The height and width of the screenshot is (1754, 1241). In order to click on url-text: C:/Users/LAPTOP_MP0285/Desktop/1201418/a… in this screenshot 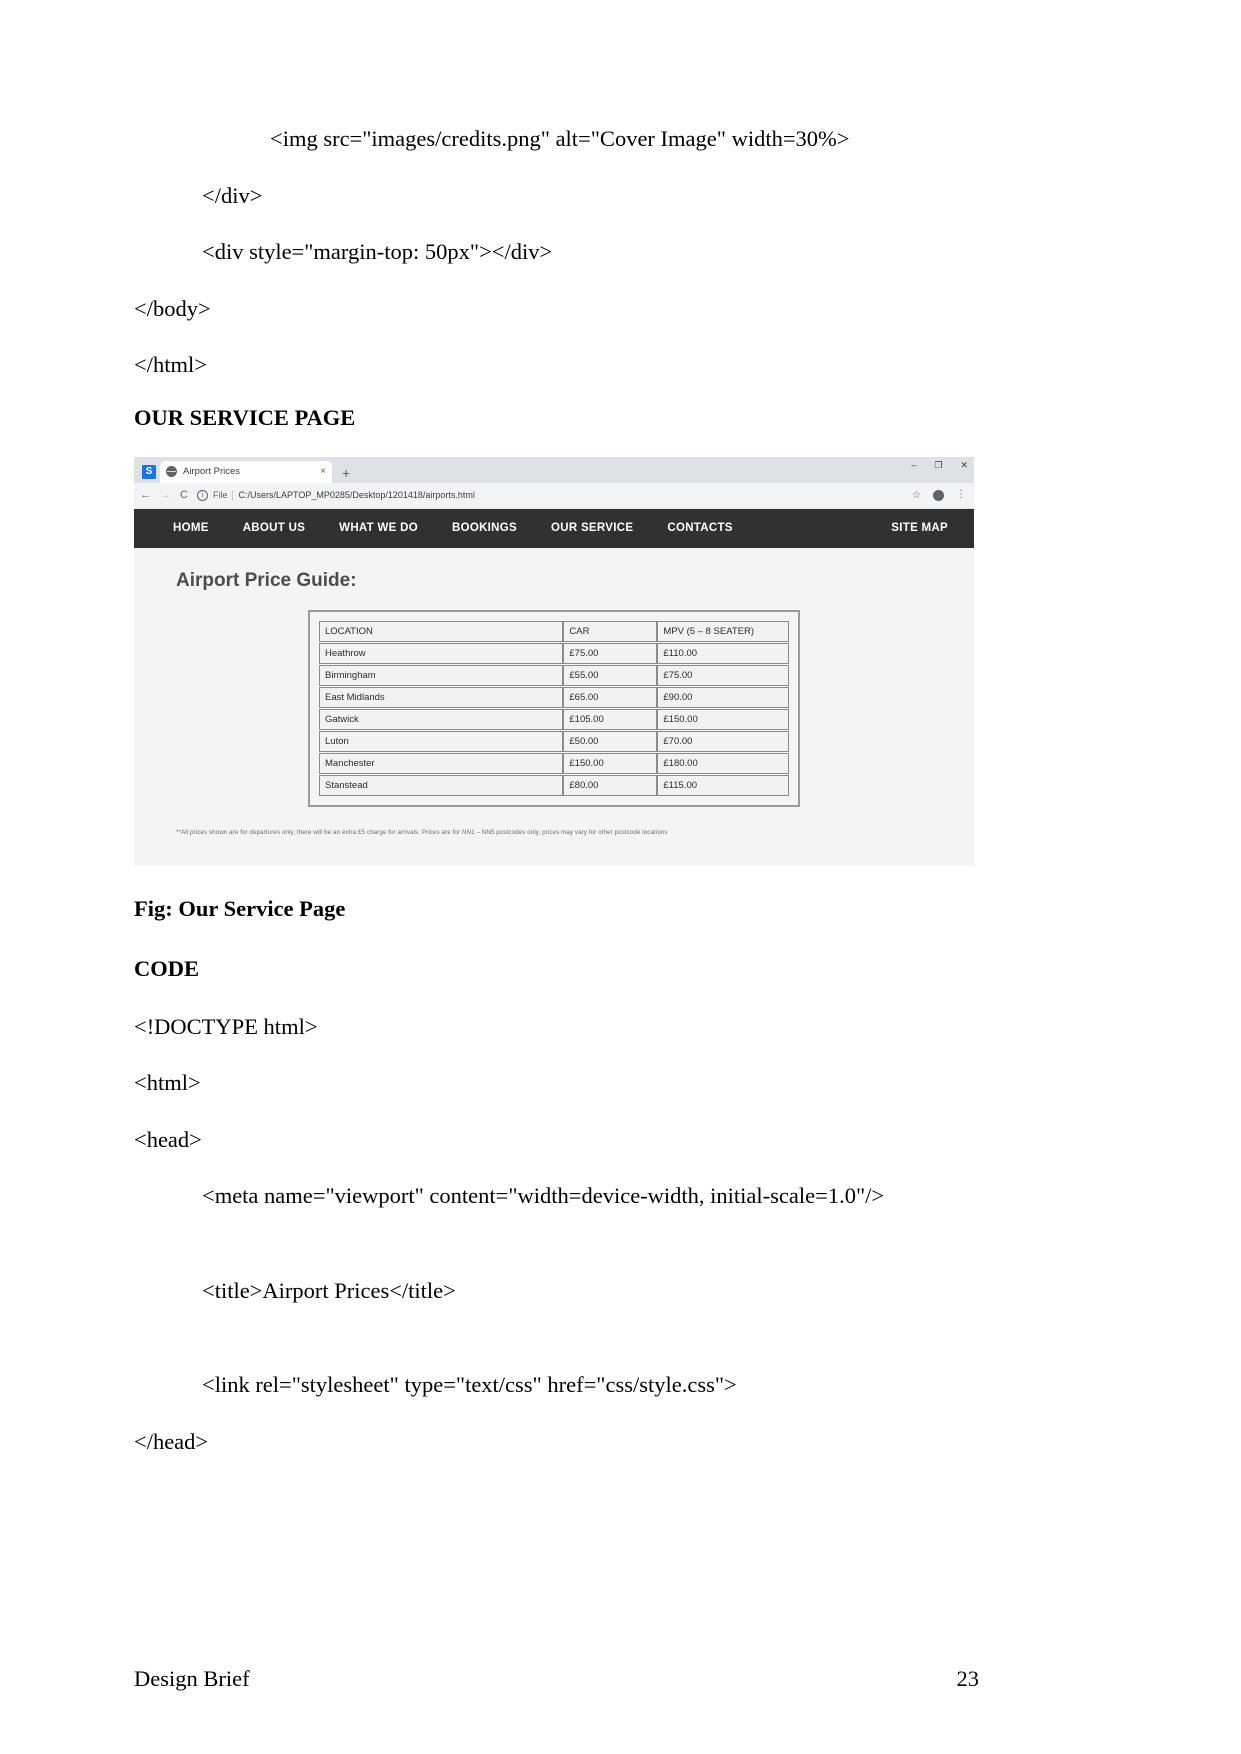, I will do `click(356, 495)`.